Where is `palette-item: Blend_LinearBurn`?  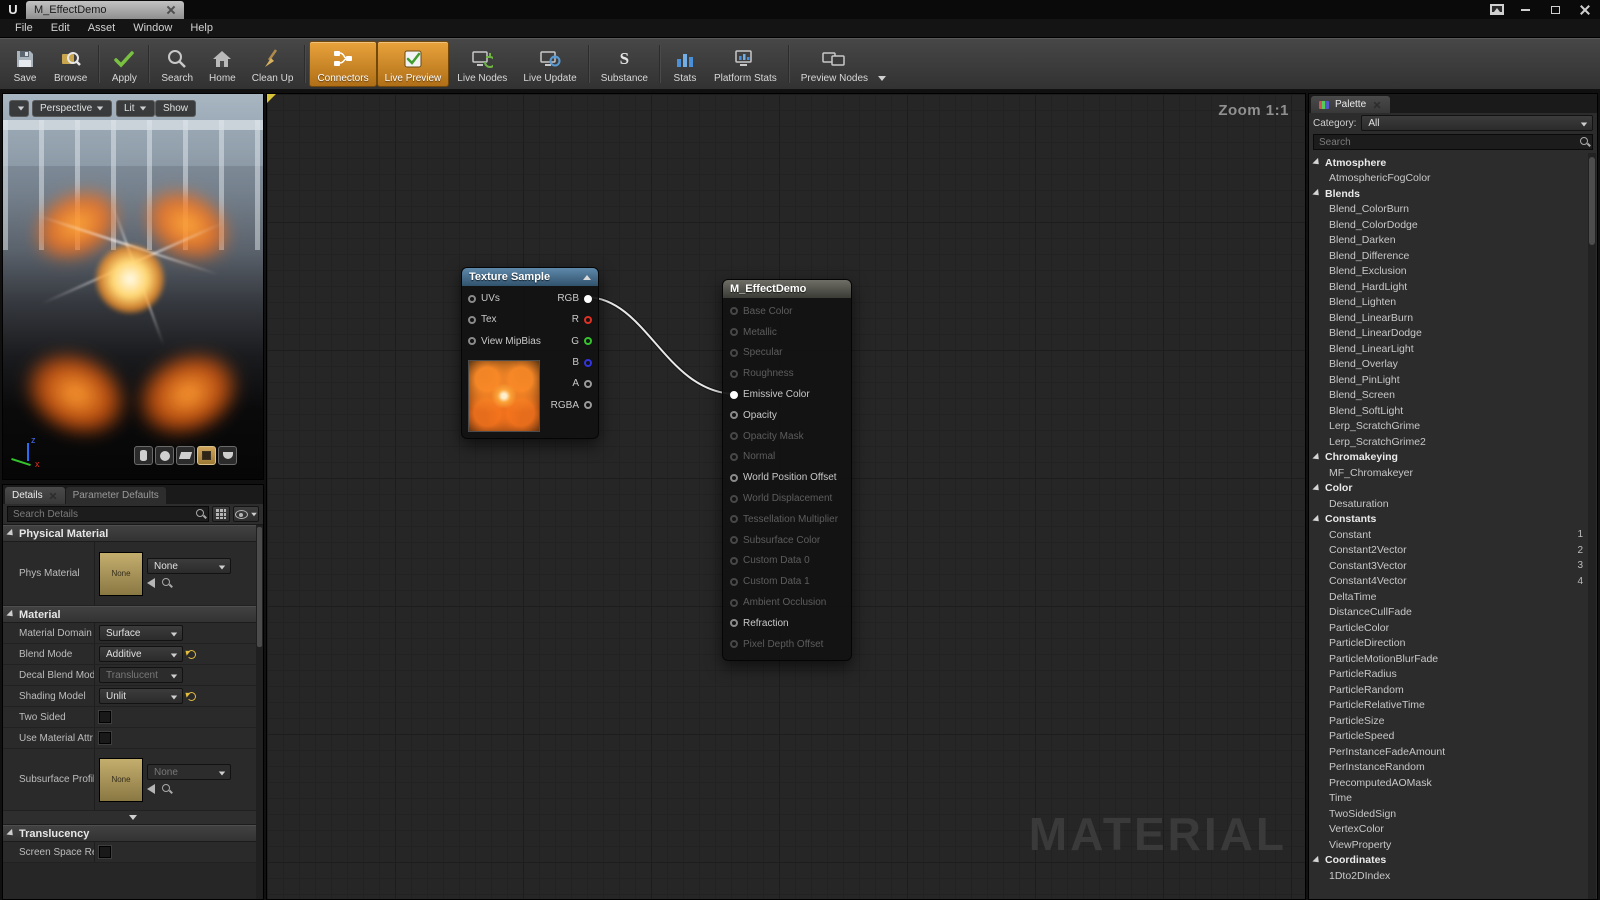 palette-item: Blend_LinearBurn is located at coordinates (1453, 318).